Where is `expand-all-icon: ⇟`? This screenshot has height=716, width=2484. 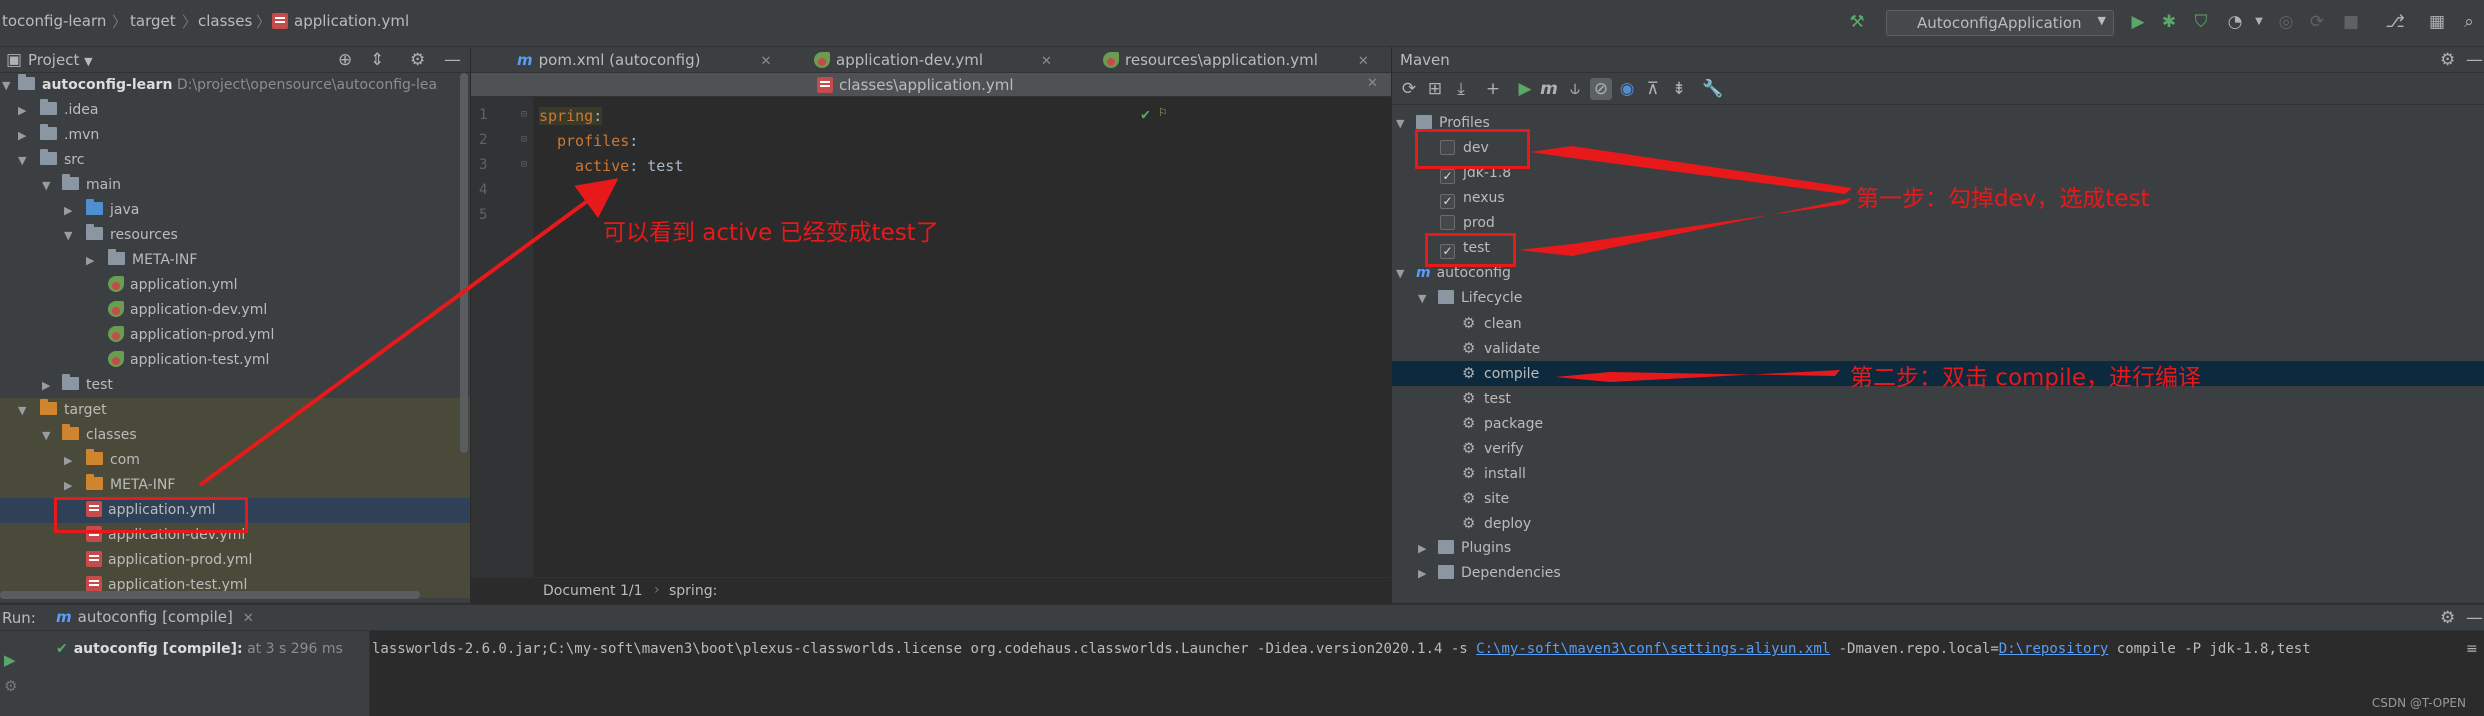
expand-all-icon: ⇟ is located at coordinates (1679, 89).